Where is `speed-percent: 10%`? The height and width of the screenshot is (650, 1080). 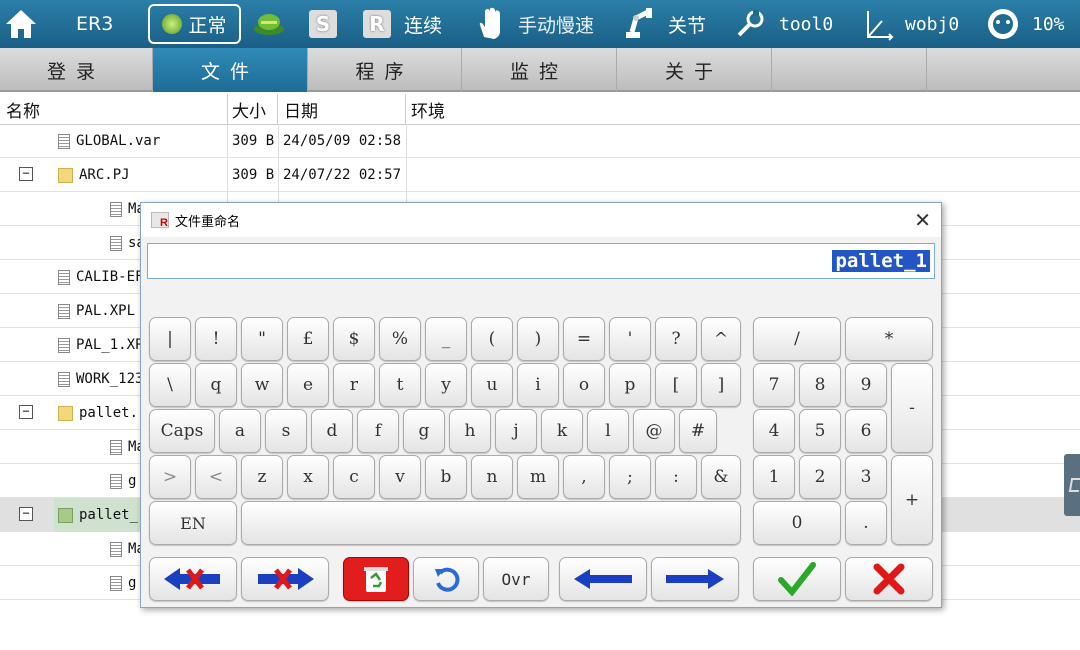
speed-percent: 10% is located at coordinates (1048, 24).